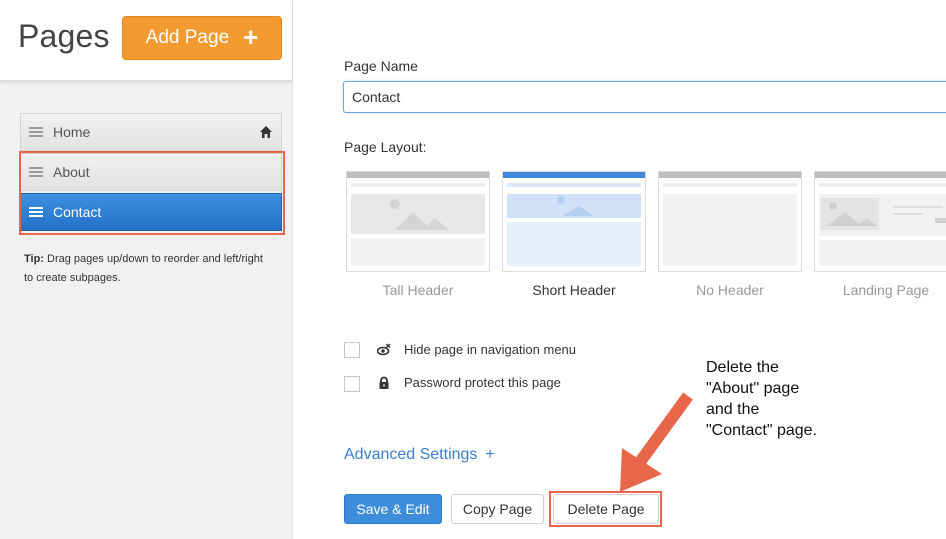 This screenshot has height=539, width=946. I want to click on page-item-home: Home, so click(151, 132).